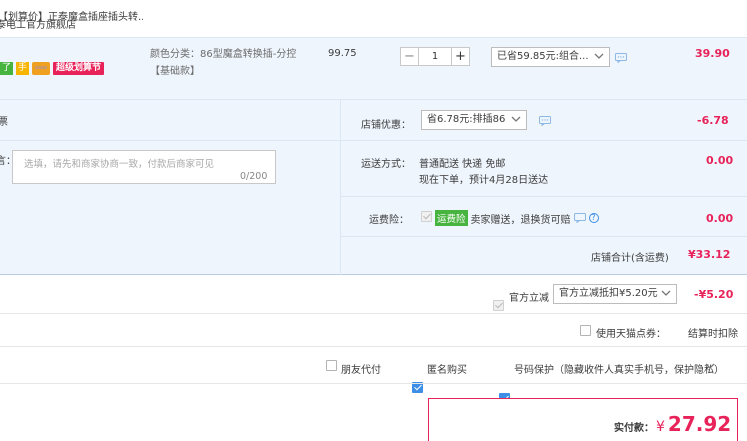 The height and width of the screenshot is (441, 747). Describe the element at coordinates (52, 68) in the screenshot. I see `item-tags: 了 手 超级划算节` at that location.